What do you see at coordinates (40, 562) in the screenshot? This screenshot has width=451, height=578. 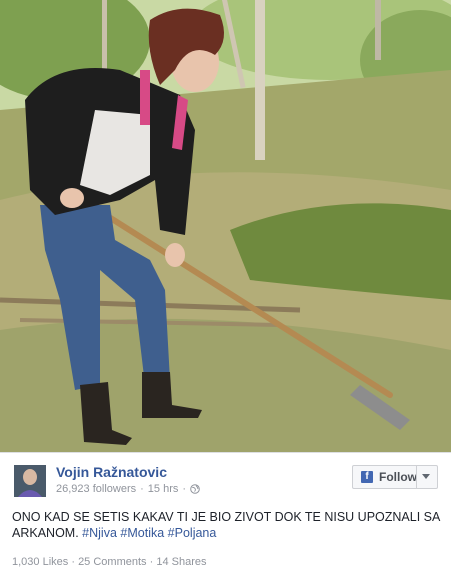 I see `likes-count: 1,030 Likes` at bounding box center [40, 562].